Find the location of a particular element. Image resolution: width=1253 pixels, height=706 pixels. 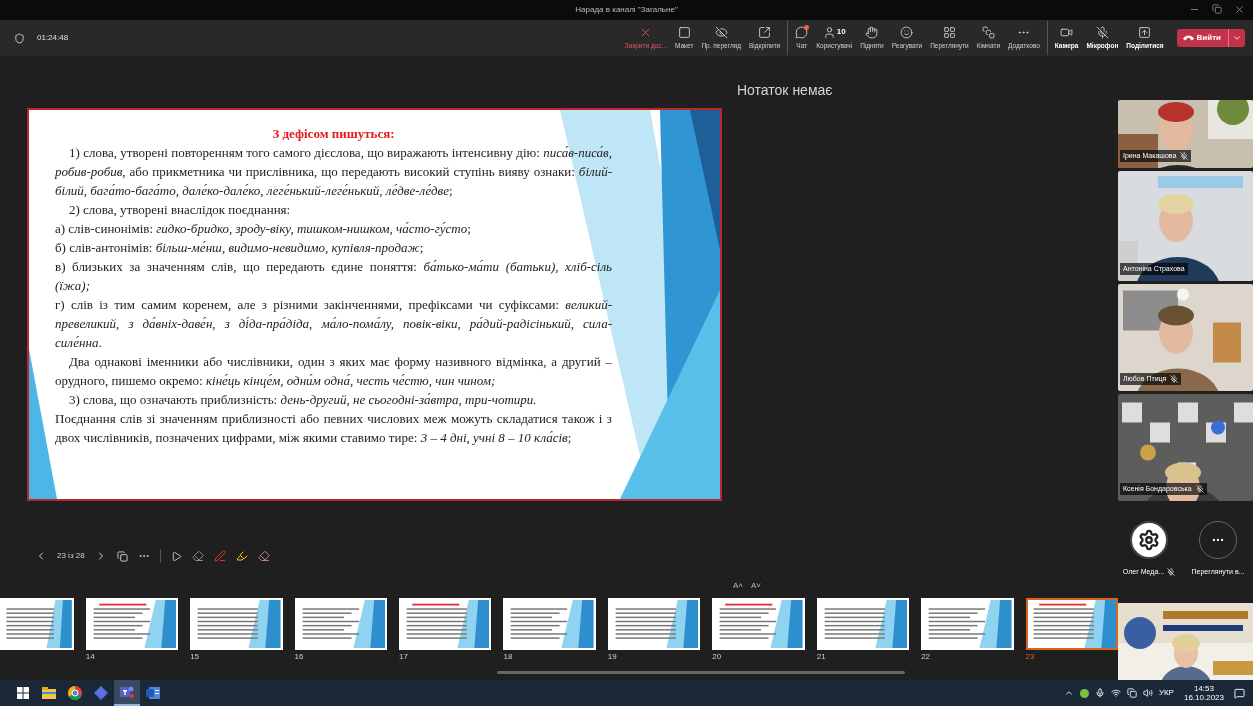

grid-icon is located at coordinates (949, 32).